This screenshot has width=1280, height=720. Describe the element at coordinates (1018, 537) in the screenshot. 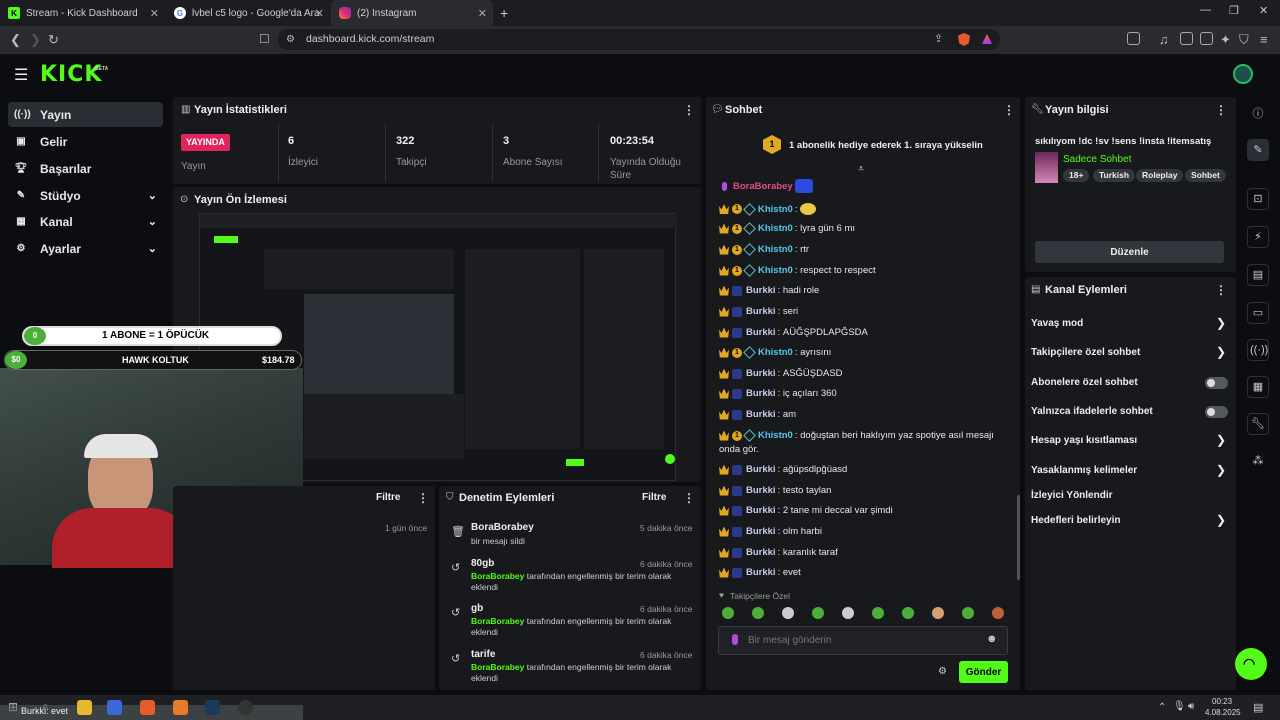

I see `chat-scrollbar` at that location.